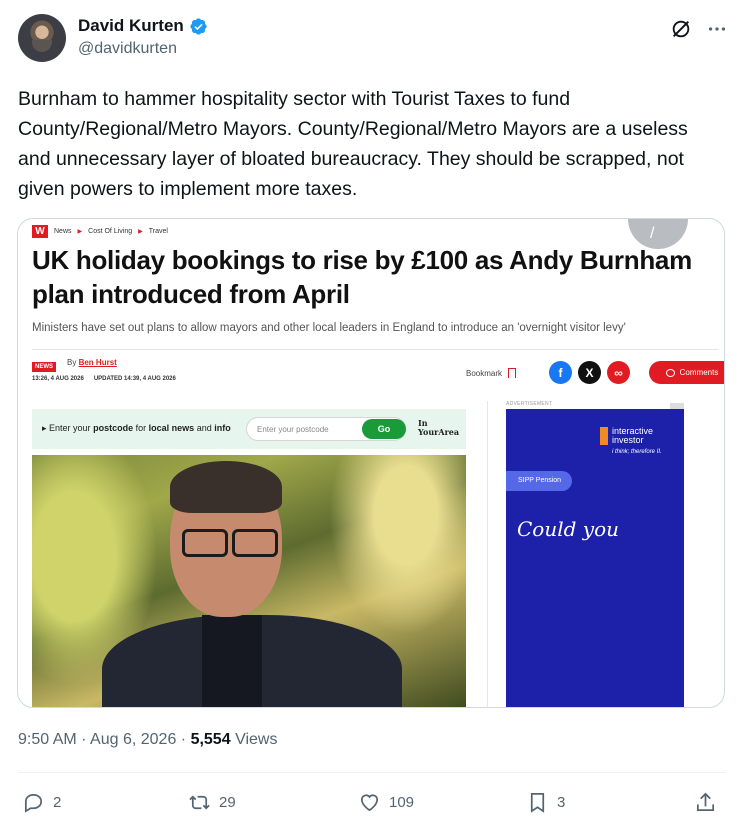 The width and height of the screenshot is (744, 832). Describe the element at coordinates (545, 802) in the screenshot. I see `bookmark-button: 3` at that location.